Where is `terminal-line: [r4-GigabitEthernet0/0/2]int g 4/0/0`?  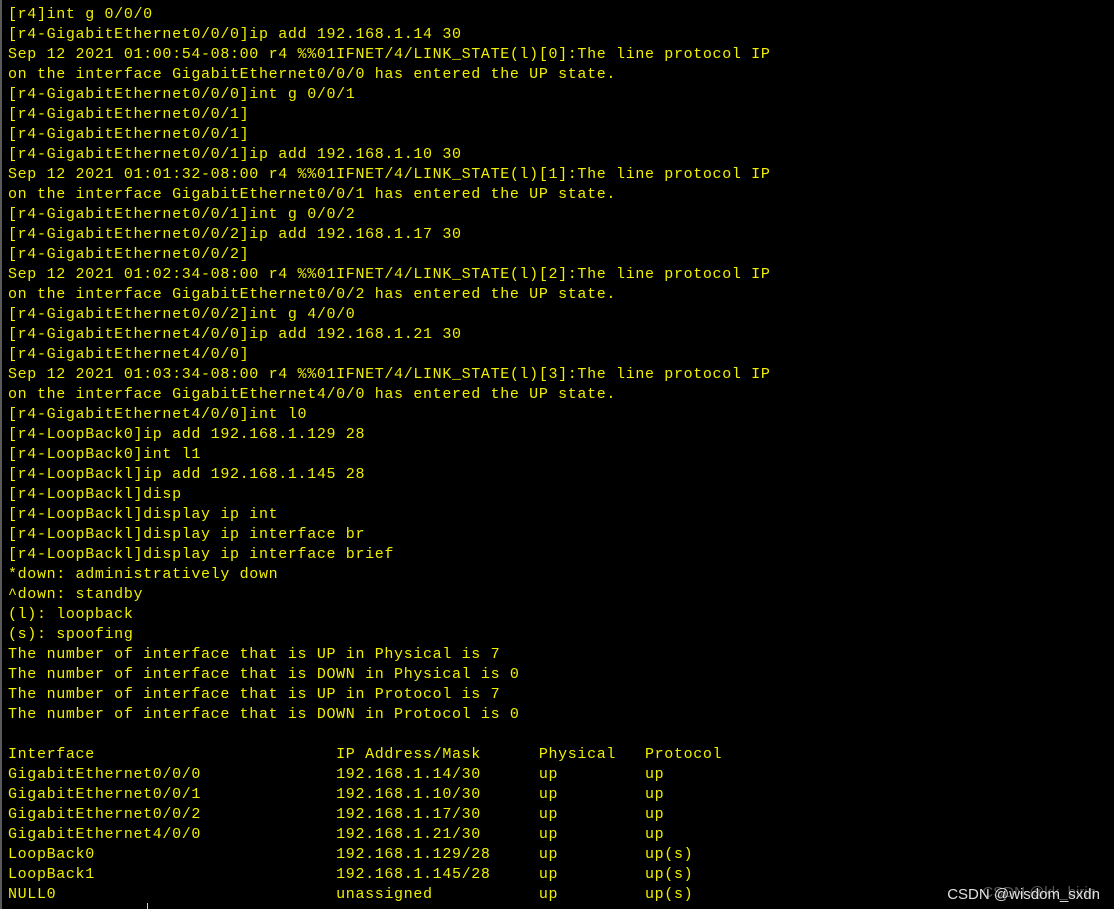
terminal-line: [r4-GigabitEthernet0/0/2]int g 4/0/0 is located at coordinates (182, 314).